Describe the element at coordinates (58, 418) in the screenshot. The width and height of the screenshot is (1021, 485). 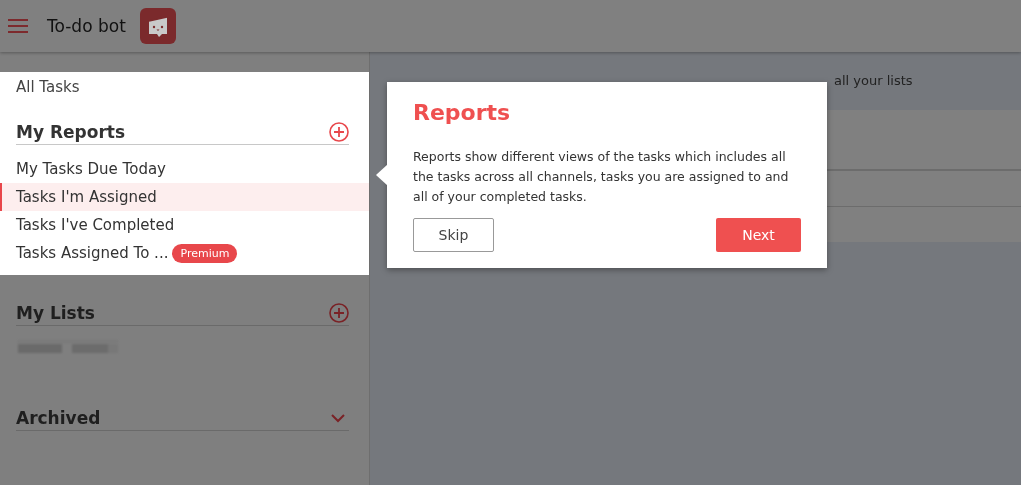
I see `section-title: Archived` at that location.